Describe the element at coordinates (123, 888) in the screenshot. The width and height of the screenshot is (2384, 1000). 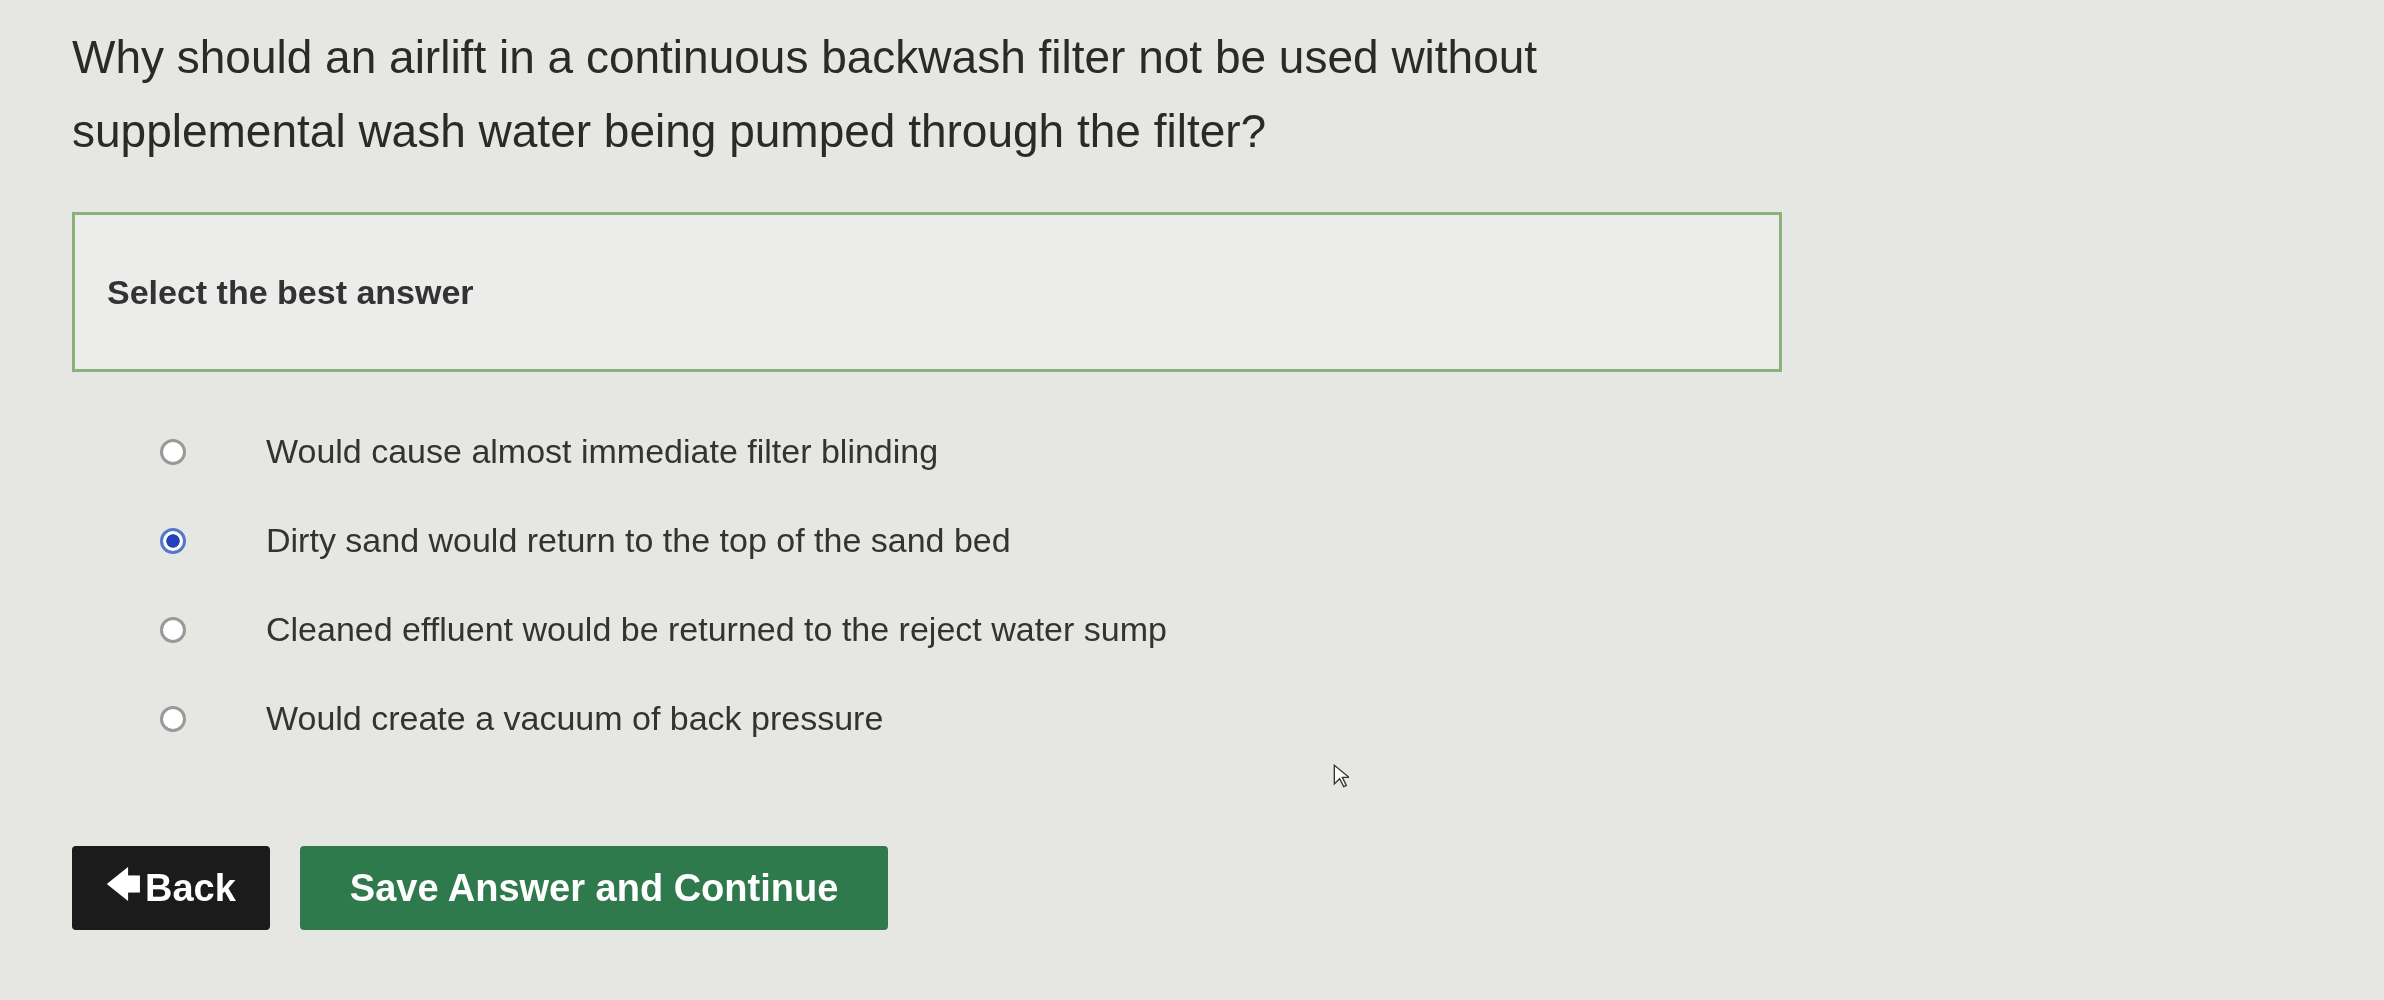
I see `arrow-icon: 🡄` at that location.